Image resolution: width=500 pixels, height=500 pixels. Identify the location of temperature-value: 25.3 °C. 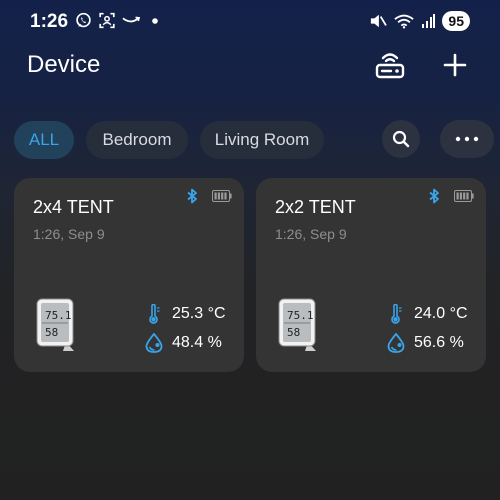
(199, 313).